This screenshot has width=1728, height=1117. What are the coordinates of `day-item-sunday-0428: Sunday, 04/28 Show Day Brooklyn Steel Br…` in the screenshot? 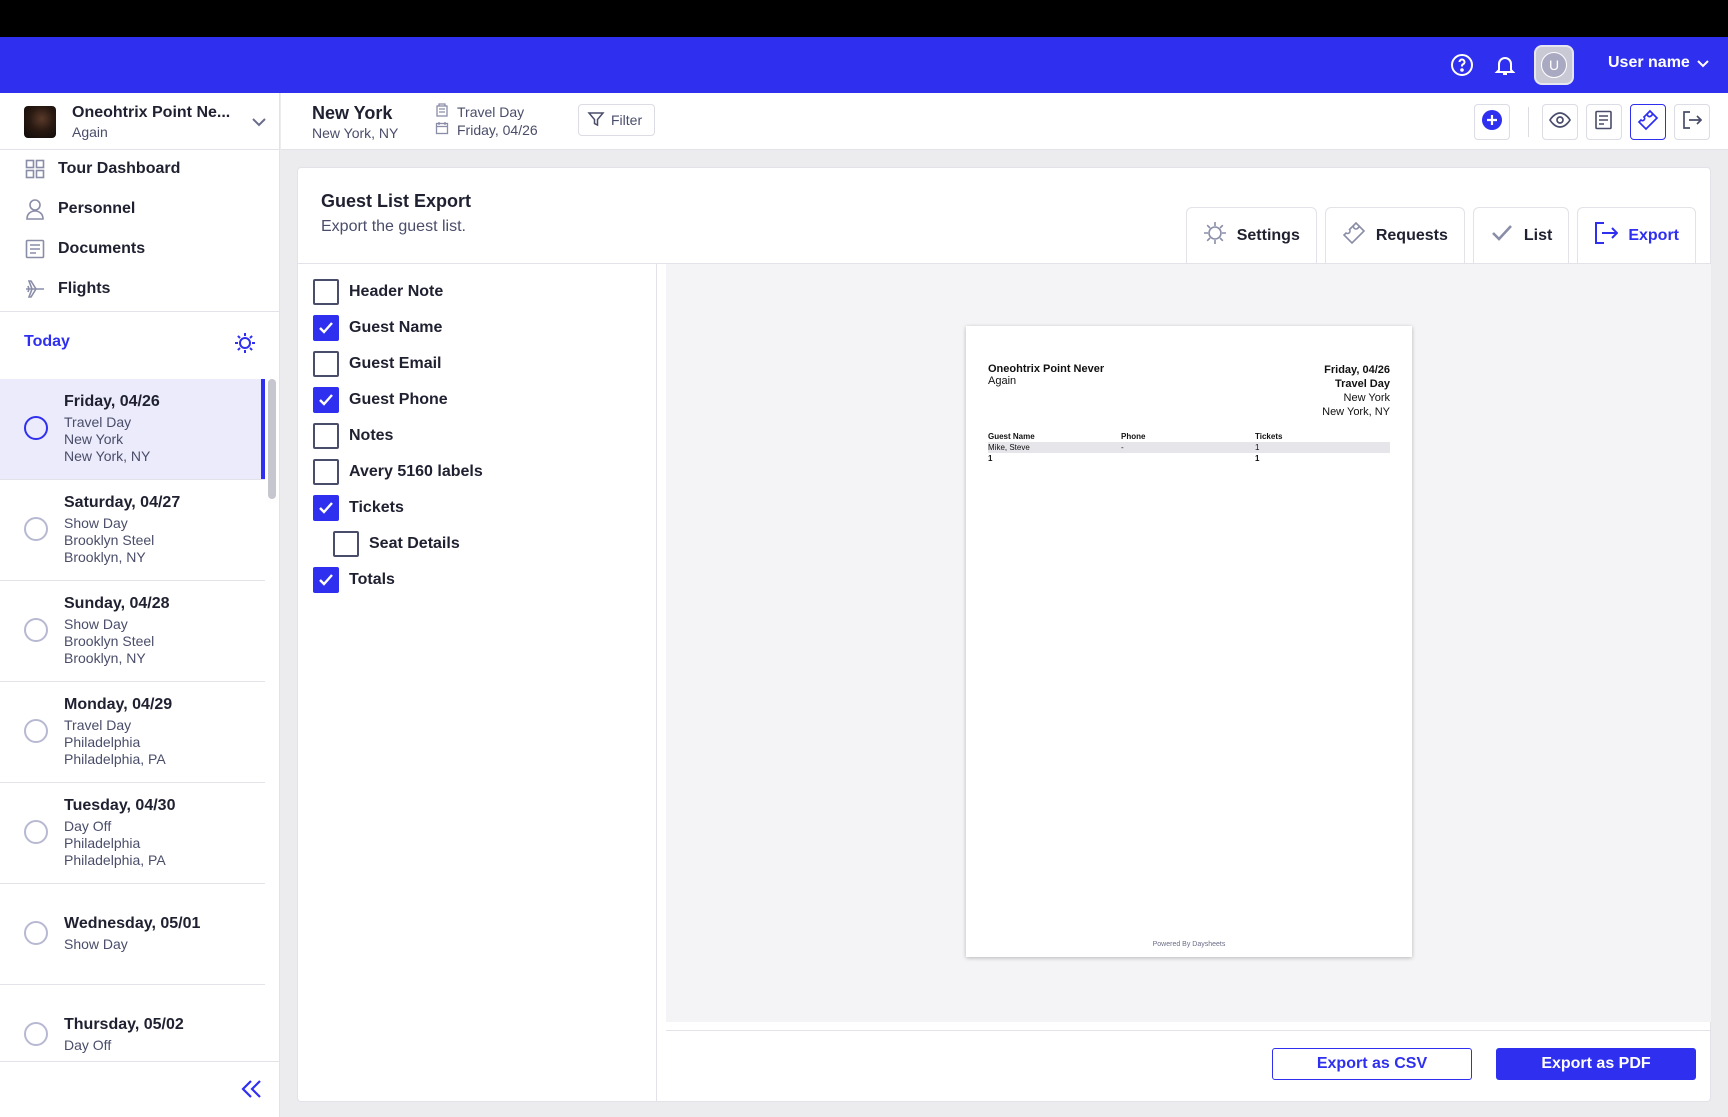 It's located at (132, 631).